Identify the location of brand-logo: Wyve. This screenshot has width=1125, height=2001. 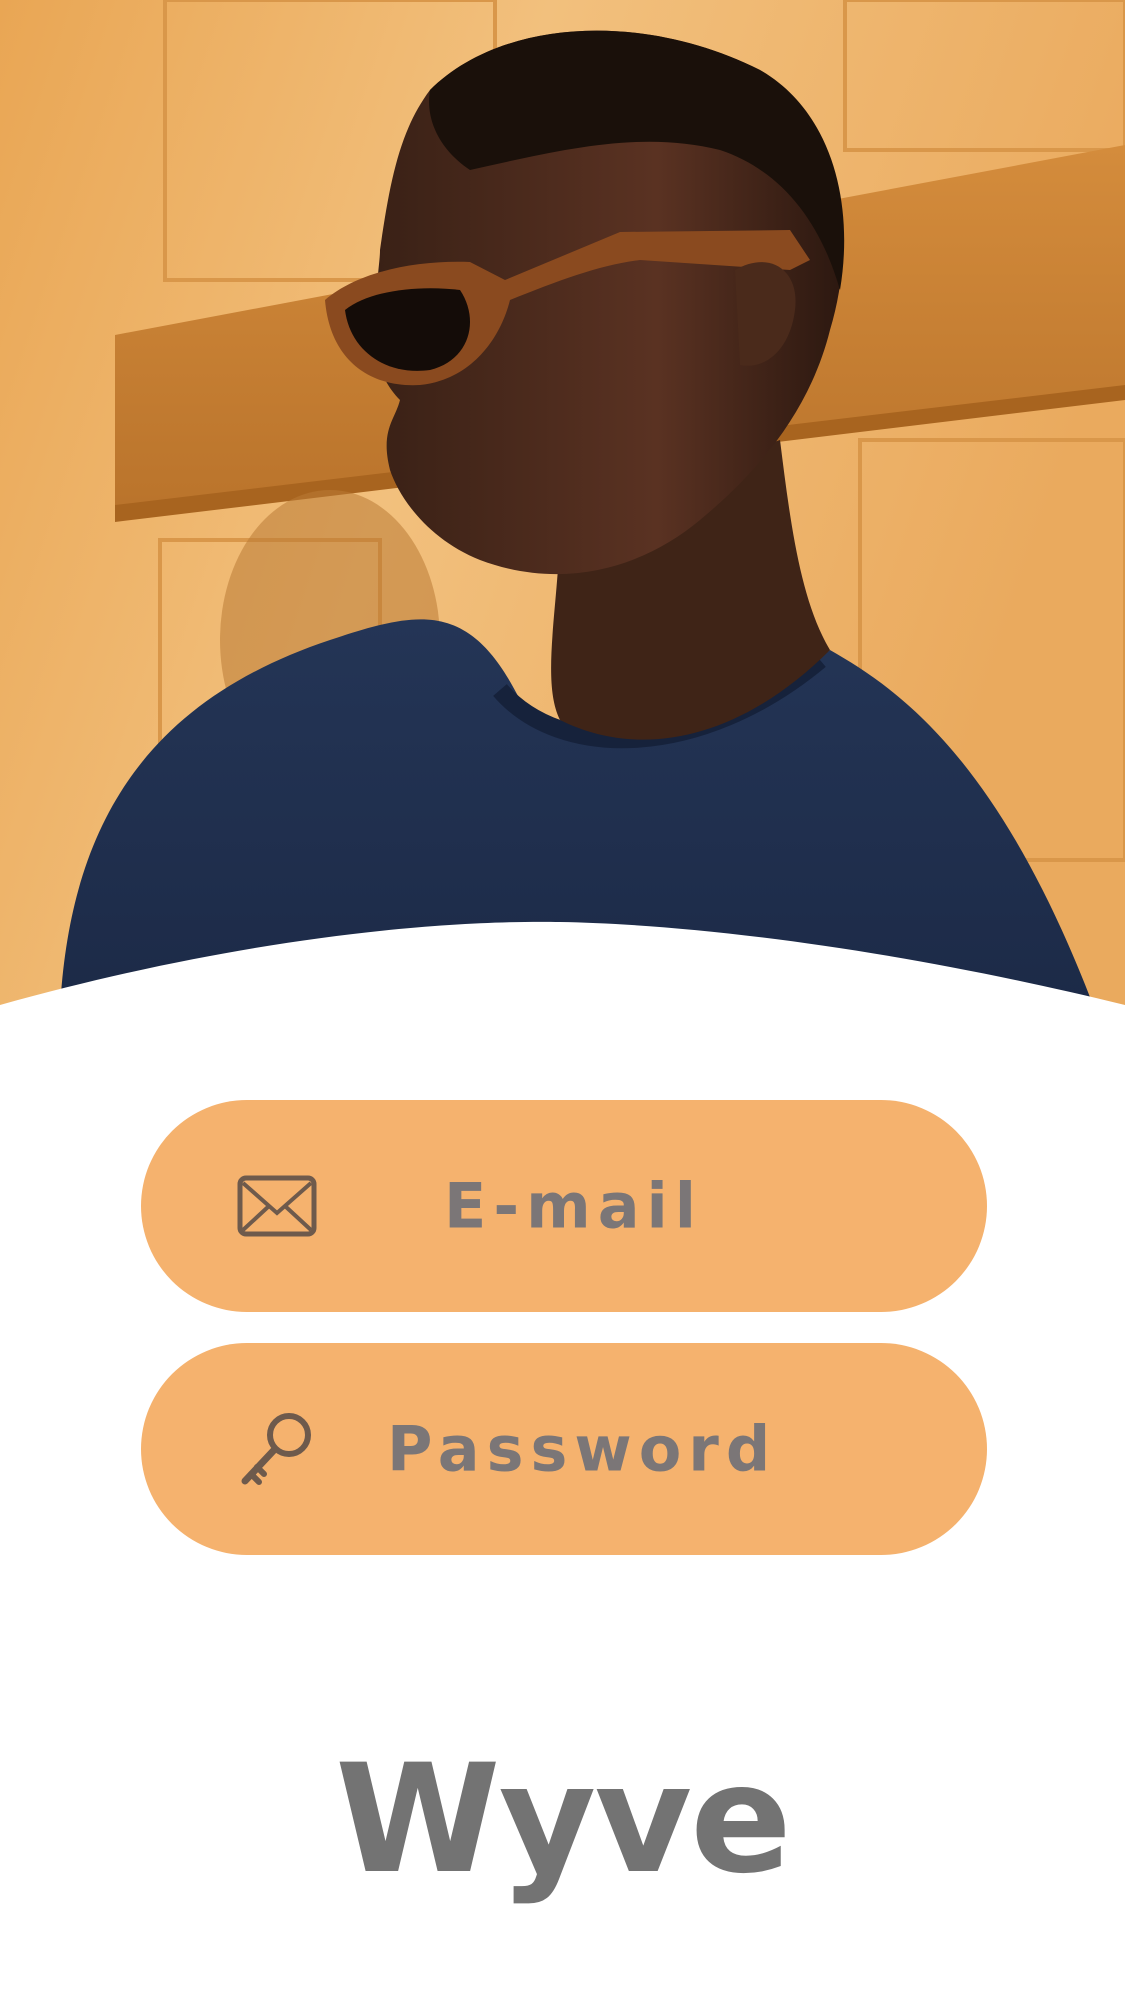
(563, 1820).